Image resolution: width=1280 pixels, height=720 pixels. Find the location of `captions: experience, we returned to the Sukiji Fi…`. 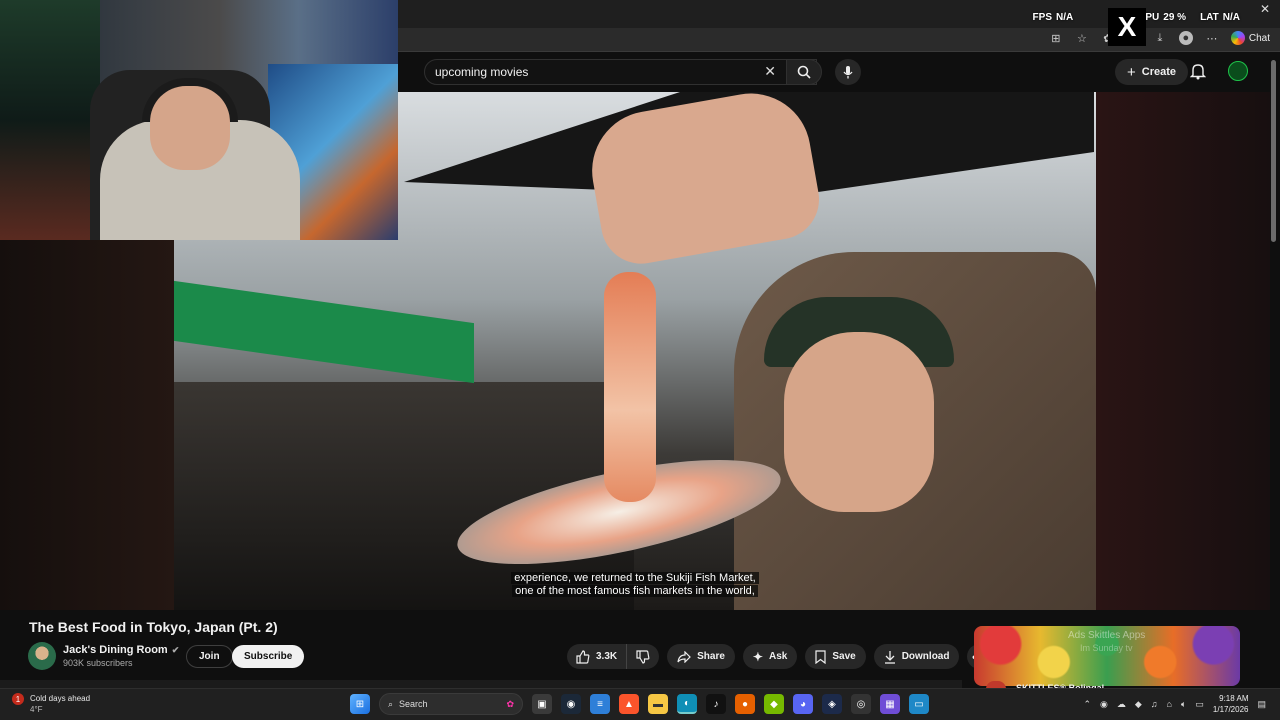

captions: experience, we returned to the Sukiji Fi… is located at coordinates (635, 585).